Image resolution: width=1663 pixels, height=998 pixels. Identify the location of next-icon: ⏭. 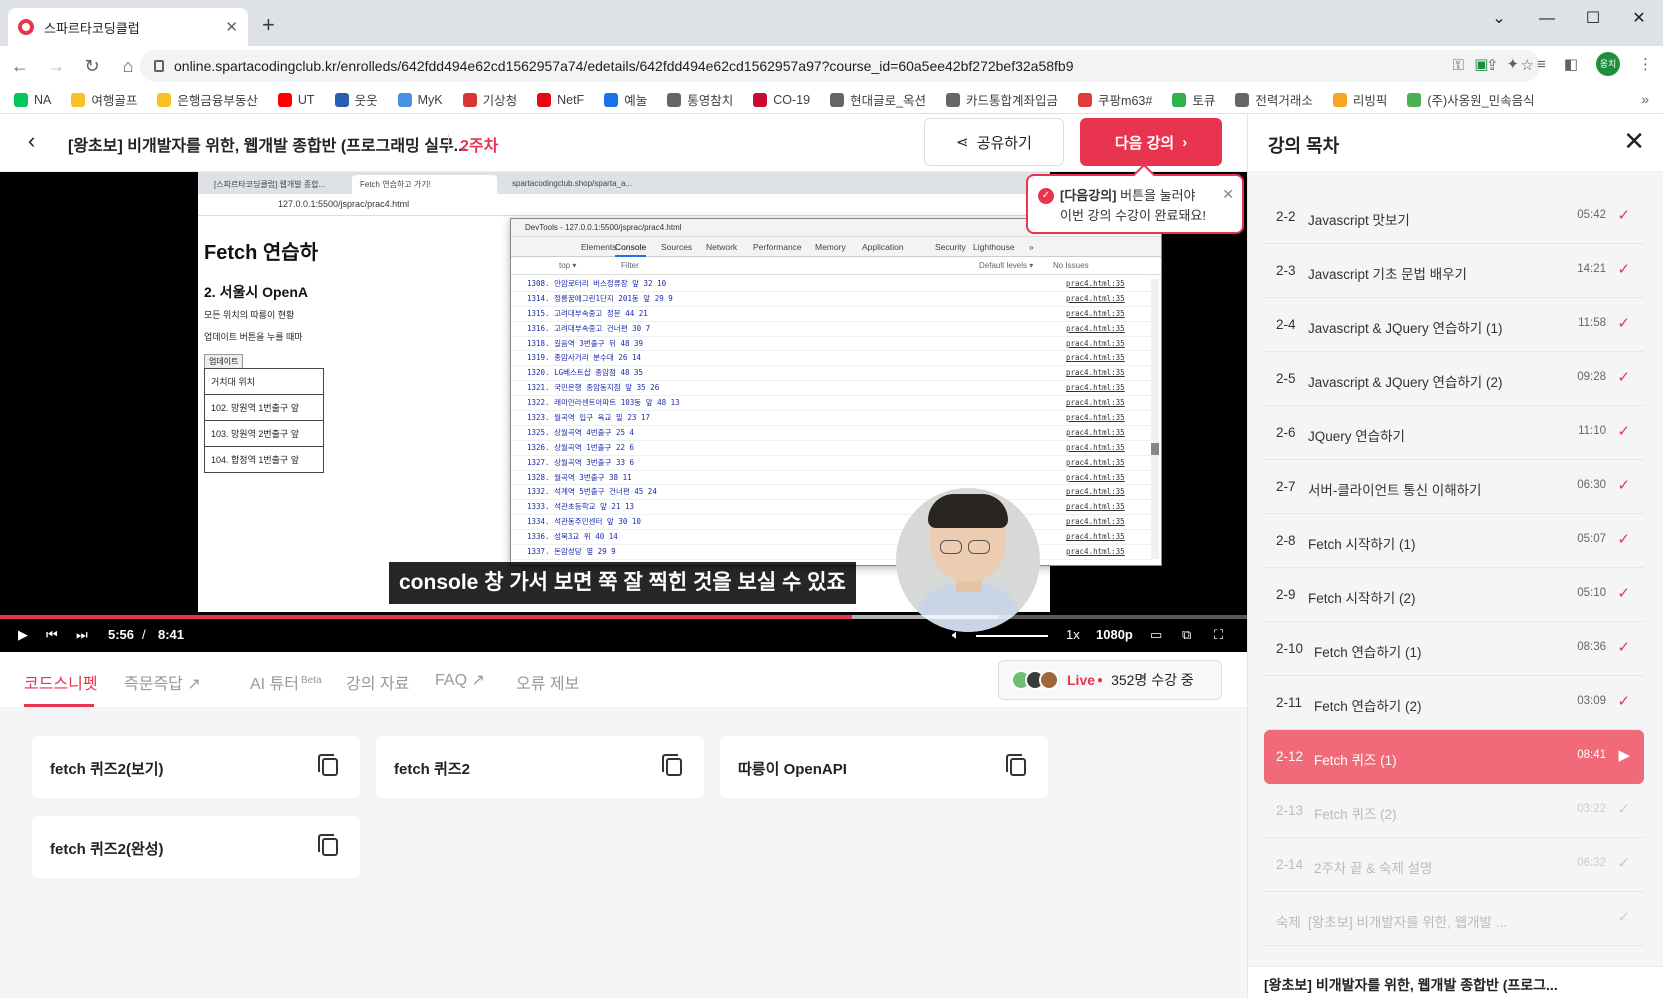
(82, 635).